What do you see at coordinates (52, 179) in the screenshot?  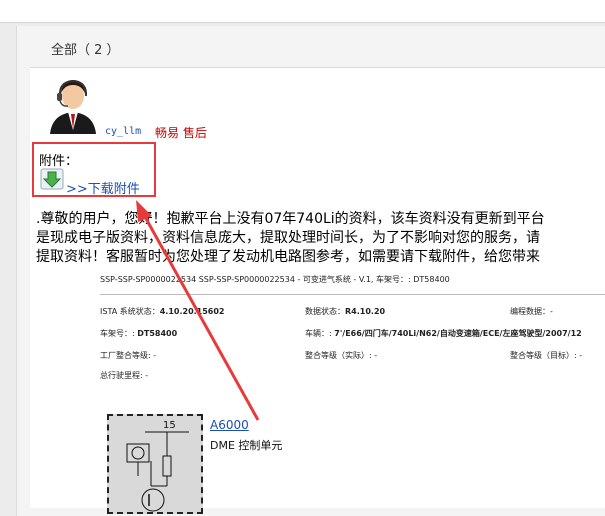 I see `download-icon` at bounding box center [52, 179].